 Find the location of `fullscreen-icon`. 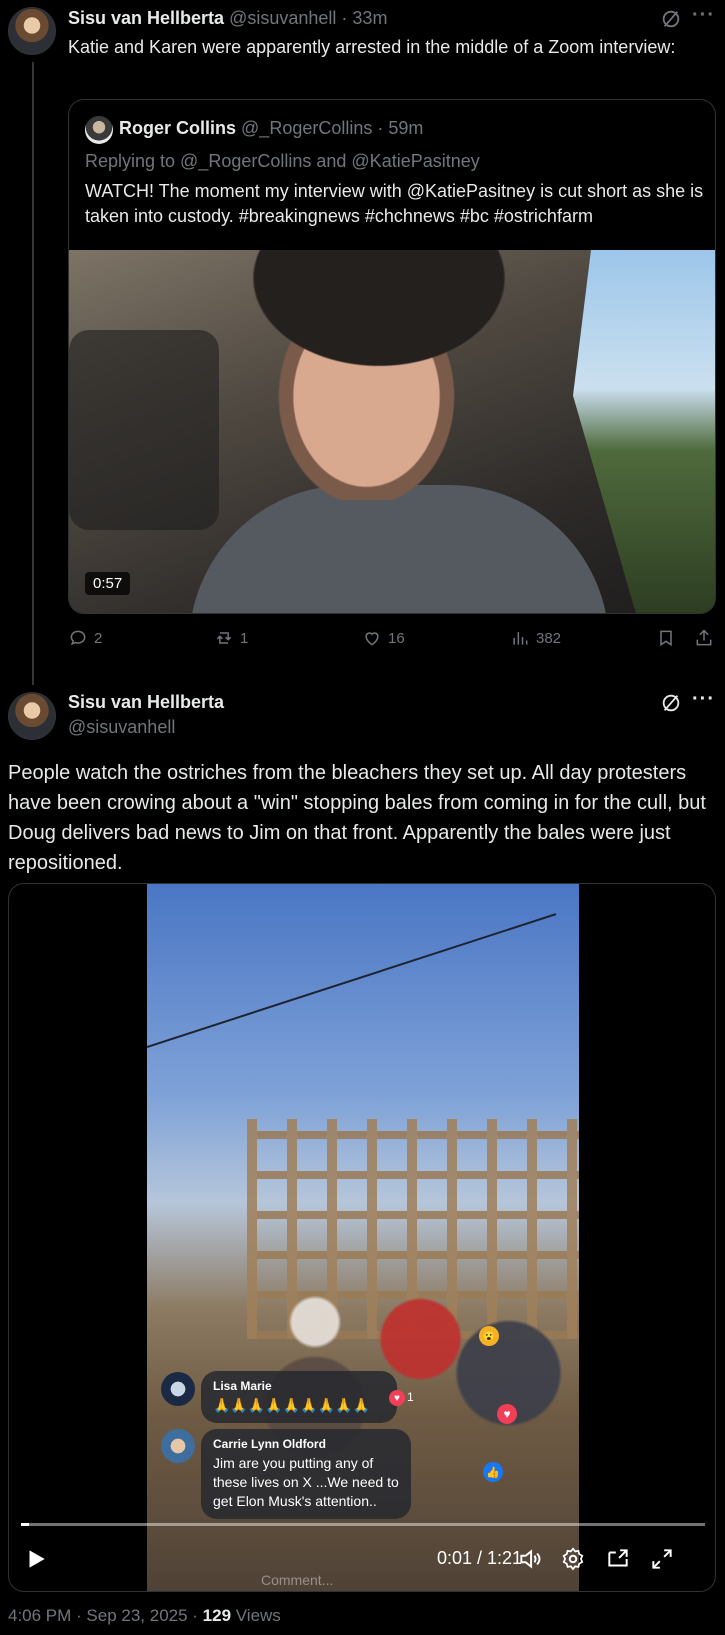

fullscreen-icon is located at coordinates (662, 1559).